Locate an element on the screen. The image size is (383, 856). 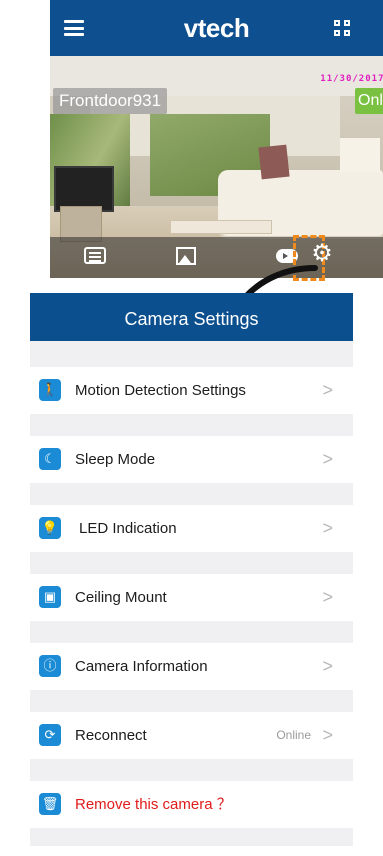
status-badge: Onl is located at coordinates (369, 101).